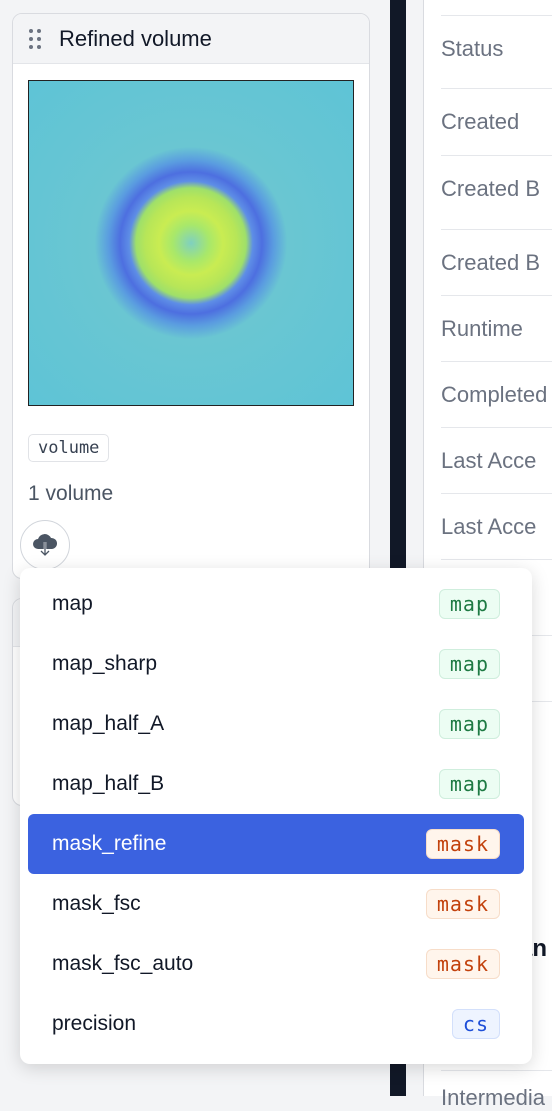  Describe the element at coordinates (496, 123) in the screenshot. I see `detail-label: Created` at that location.